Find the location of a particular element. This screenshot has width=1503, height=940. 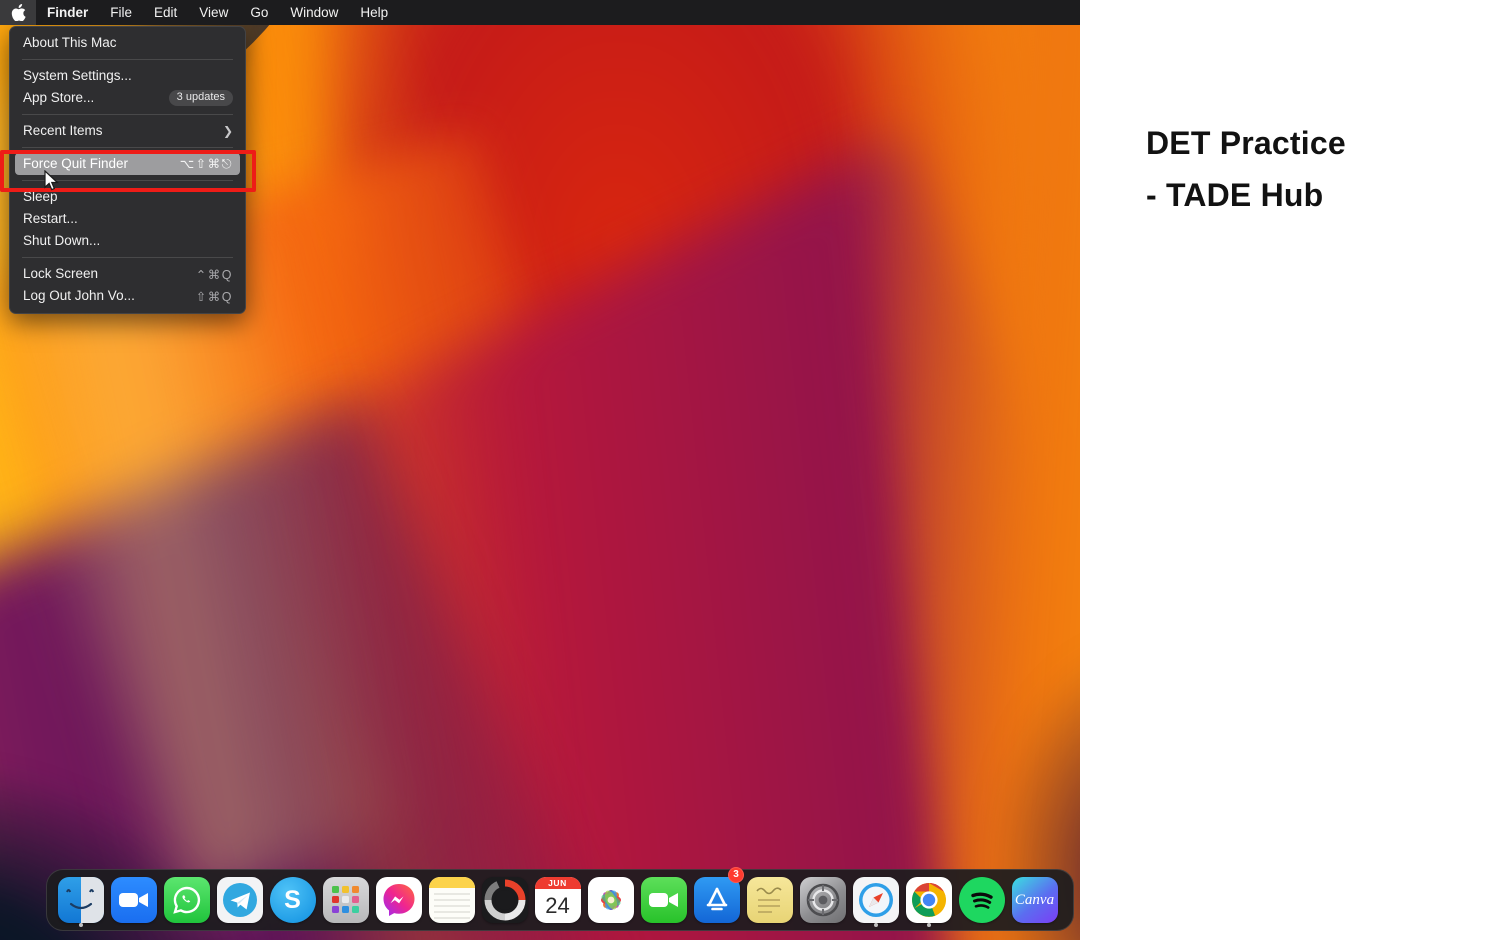

dock-item-app-store: 3 is located at coordinates (717, 899).